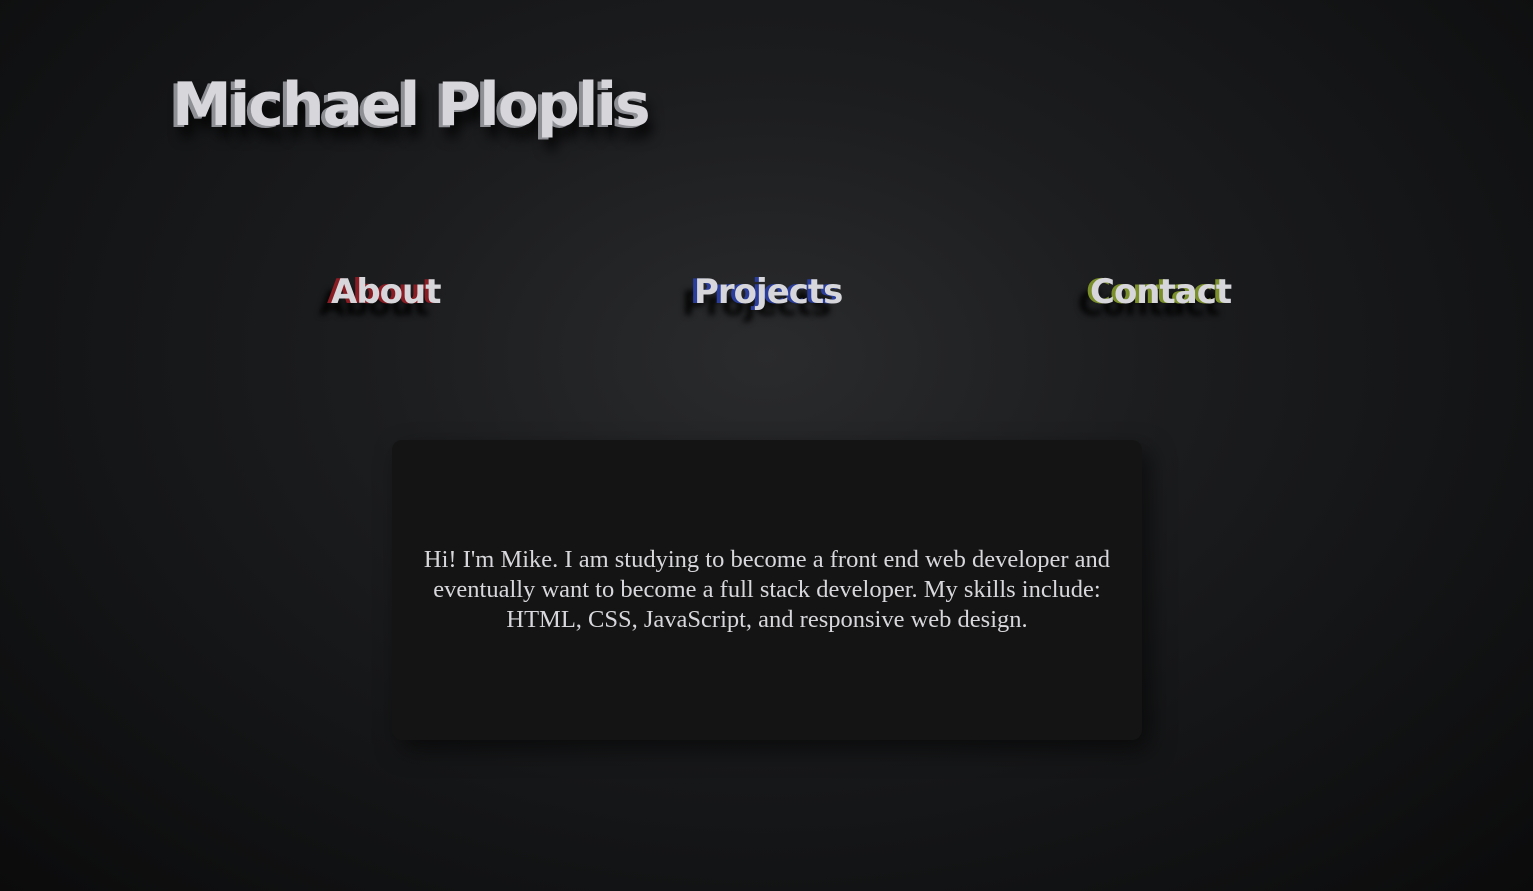  Describe the element at coordinates (1161, 292) in the screenshot. I see `nav-link-contact: Contact` at that location.